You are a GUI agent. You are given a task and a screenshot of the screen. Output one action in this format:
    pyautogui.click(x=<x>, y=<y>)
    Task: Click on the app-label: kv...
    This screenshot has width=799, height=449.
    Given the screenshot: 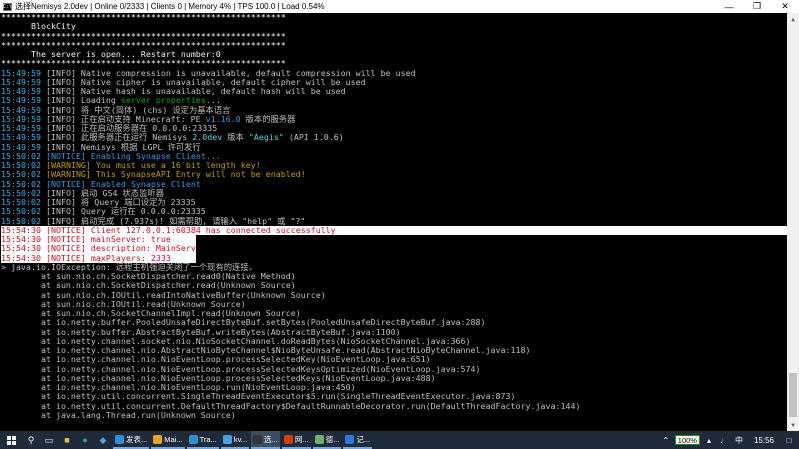 What is the action you would take?
    pyautogui.click(x=240, y=439)
    